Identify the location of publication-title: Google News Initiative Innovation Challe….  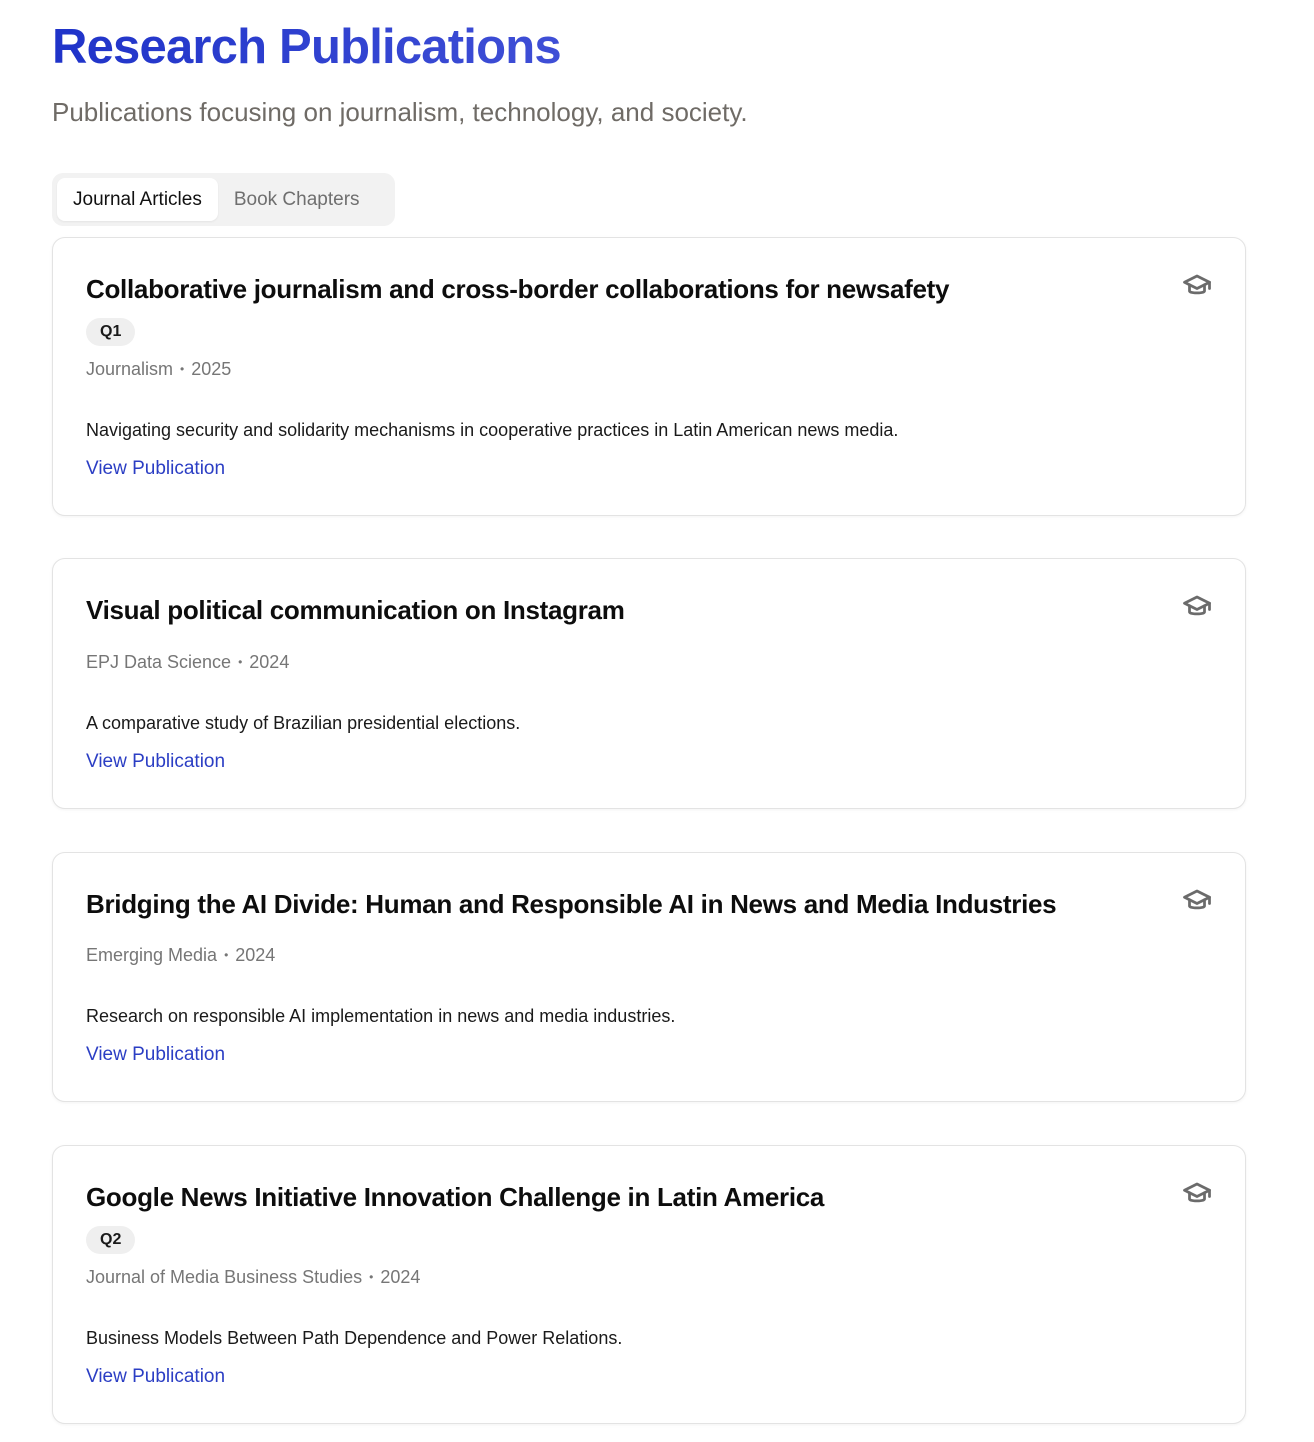
(455, 1197).